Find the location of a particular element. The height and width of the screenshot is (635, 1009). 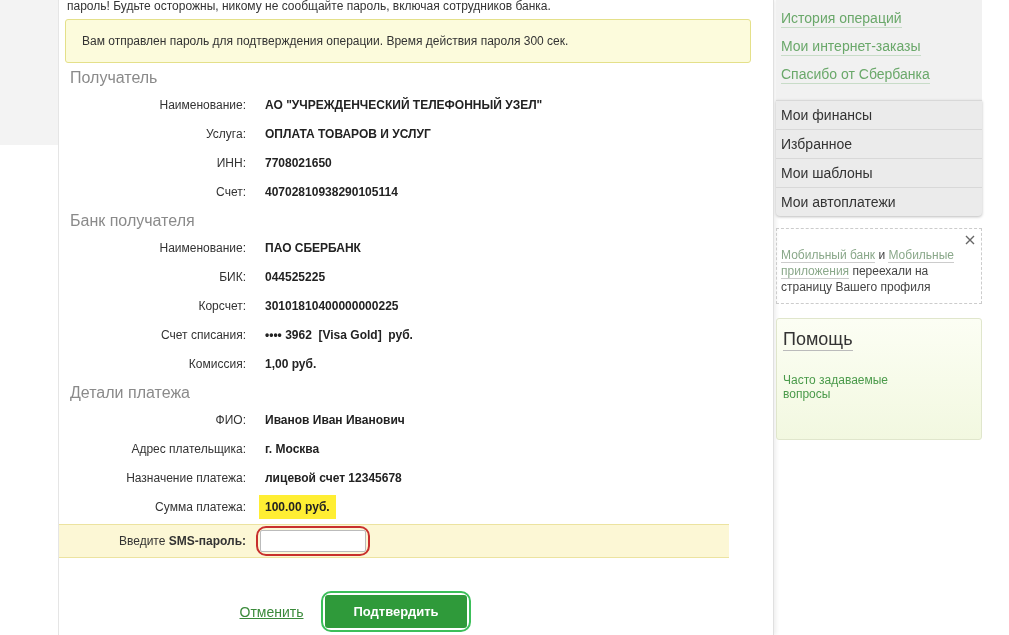

sidebar-link: Мои интернет-заказы is located at coordinates (851, 47).